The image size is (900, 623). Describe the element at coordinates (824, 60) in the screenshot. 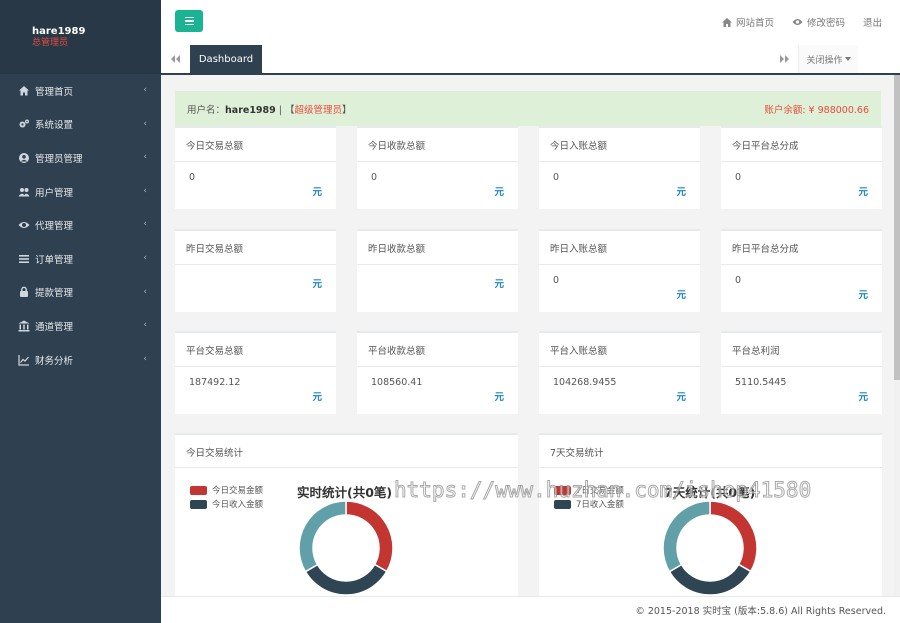

I see `close-operations-label: 关闭操作` at that location.